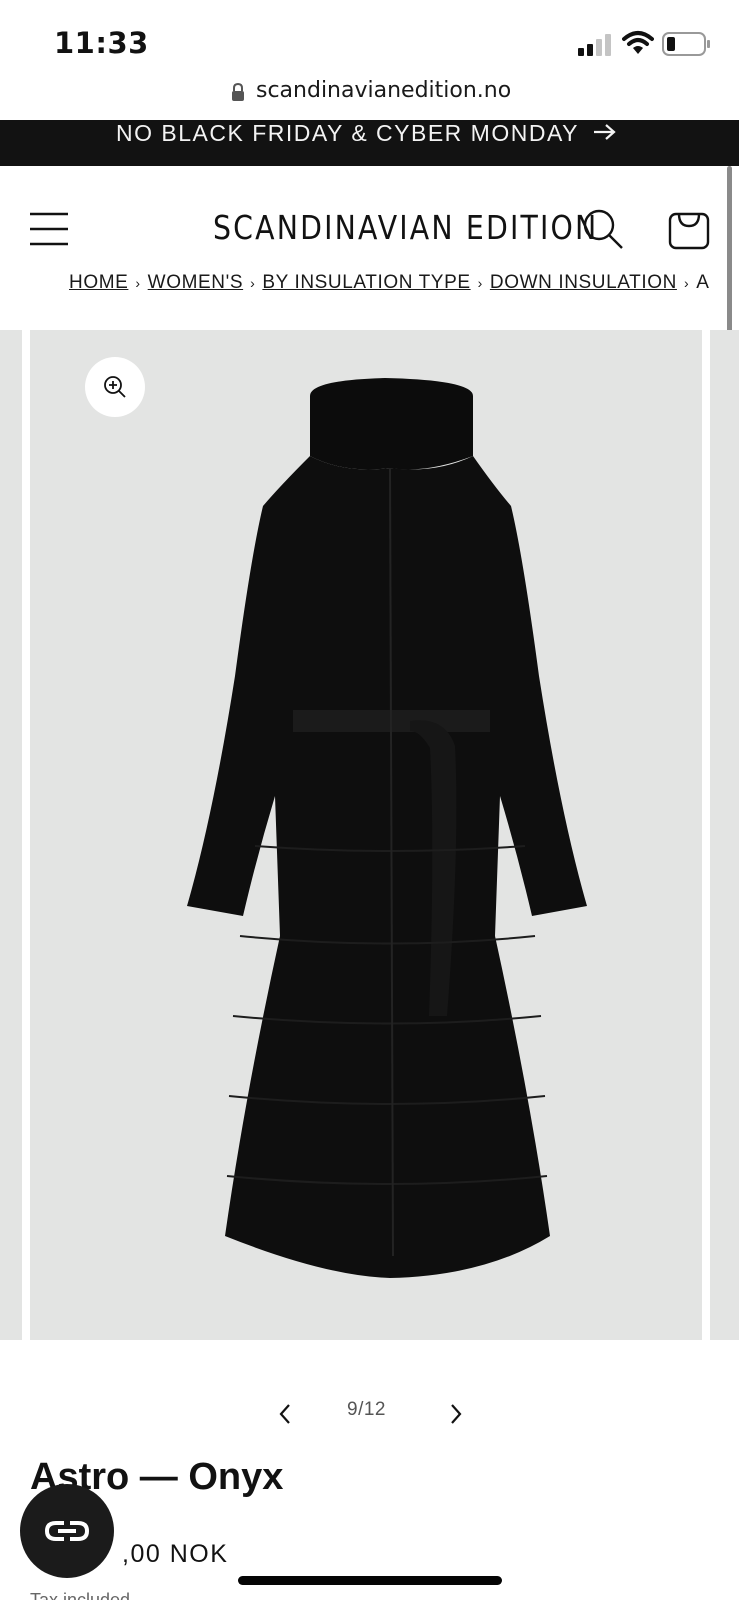 The width and height of the screenshot is (739, 1600). What do you see at coordinates (605, 132) in the screenshot?
I see `arrow-right-icon` at bounding box center [605, 132].